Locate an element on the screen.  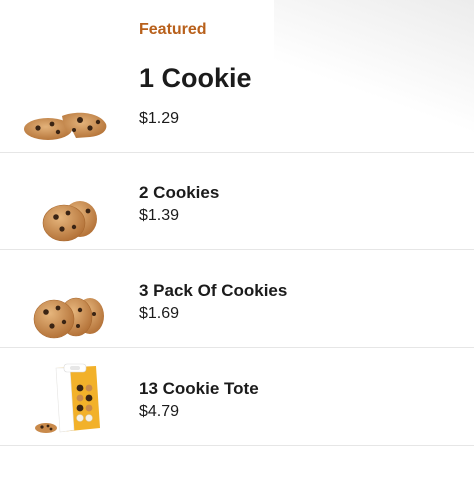
item-name: 3 Pack Of Cookies is located at coordinates (213, 290).